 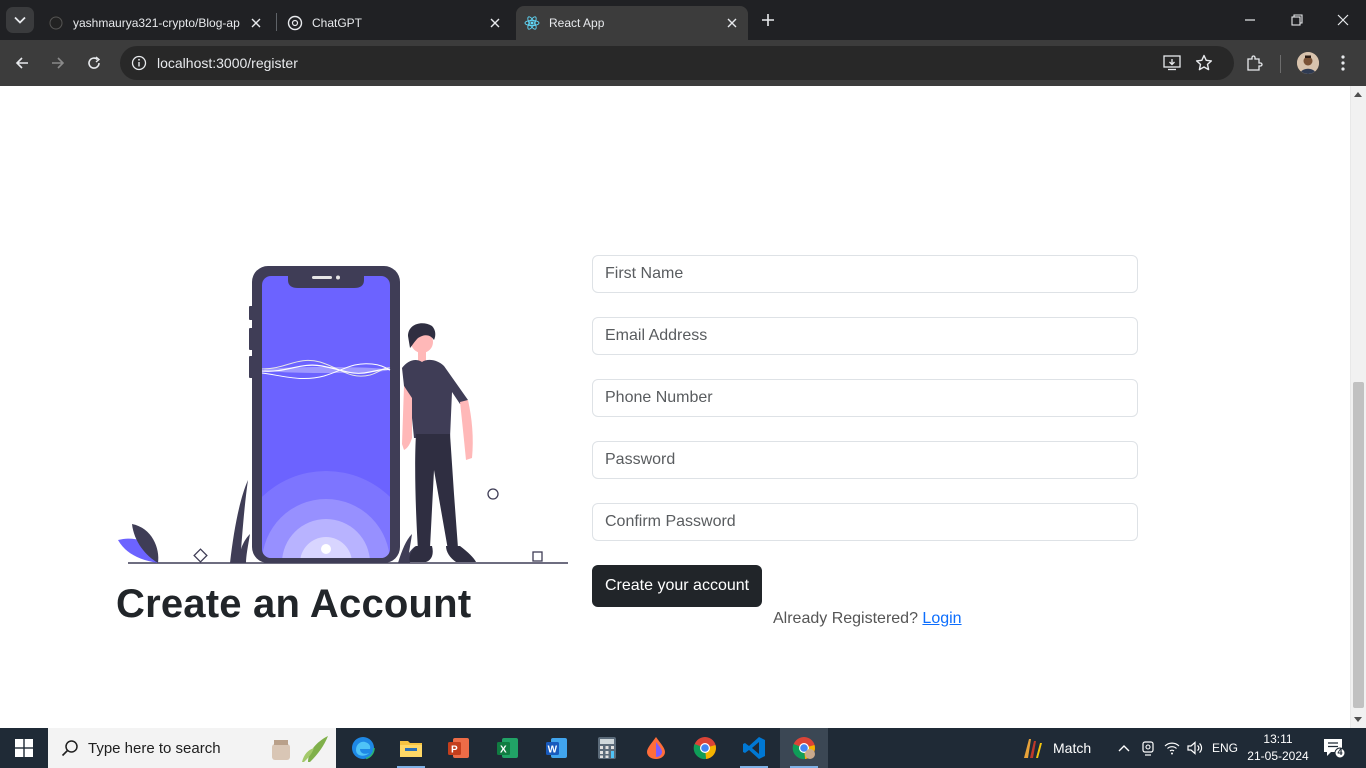 I want to click on react-icon, so click(x=532, y=23).